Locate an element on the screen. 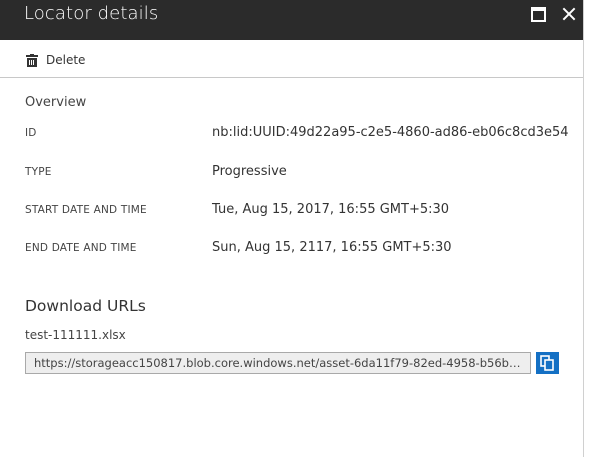  copy-button is located at coordinates (547, 363).